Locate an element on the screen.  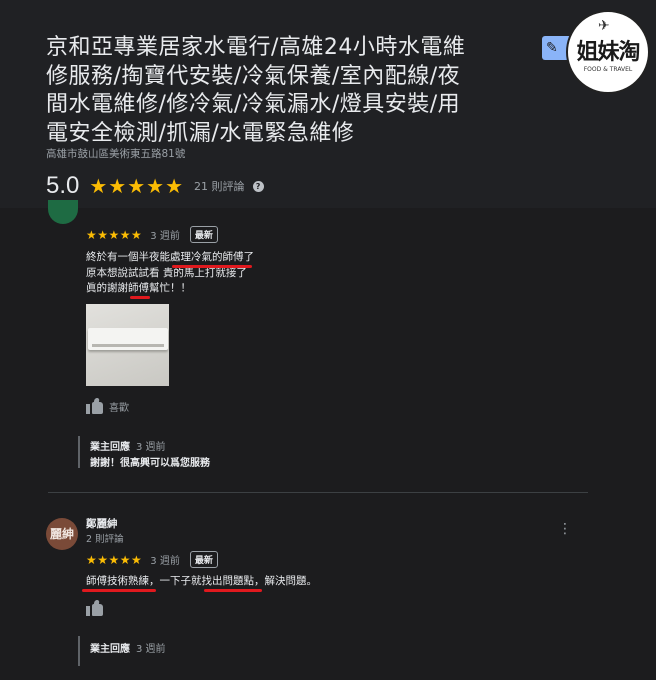
watermark-logo: ✈ 姐妹淘 FOOD & TRAVEL is located at coordinates (608, 52).